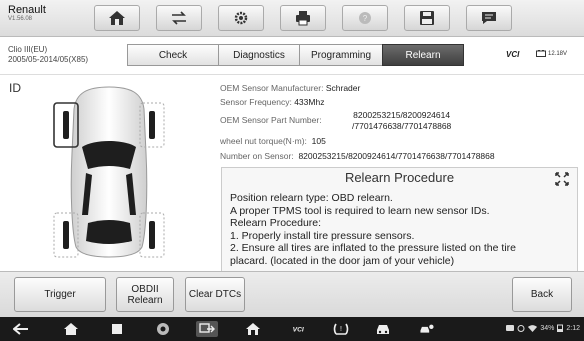 The image size is (584, 341). I want to click on voltage-value: 12.18V, so click(558, 53).